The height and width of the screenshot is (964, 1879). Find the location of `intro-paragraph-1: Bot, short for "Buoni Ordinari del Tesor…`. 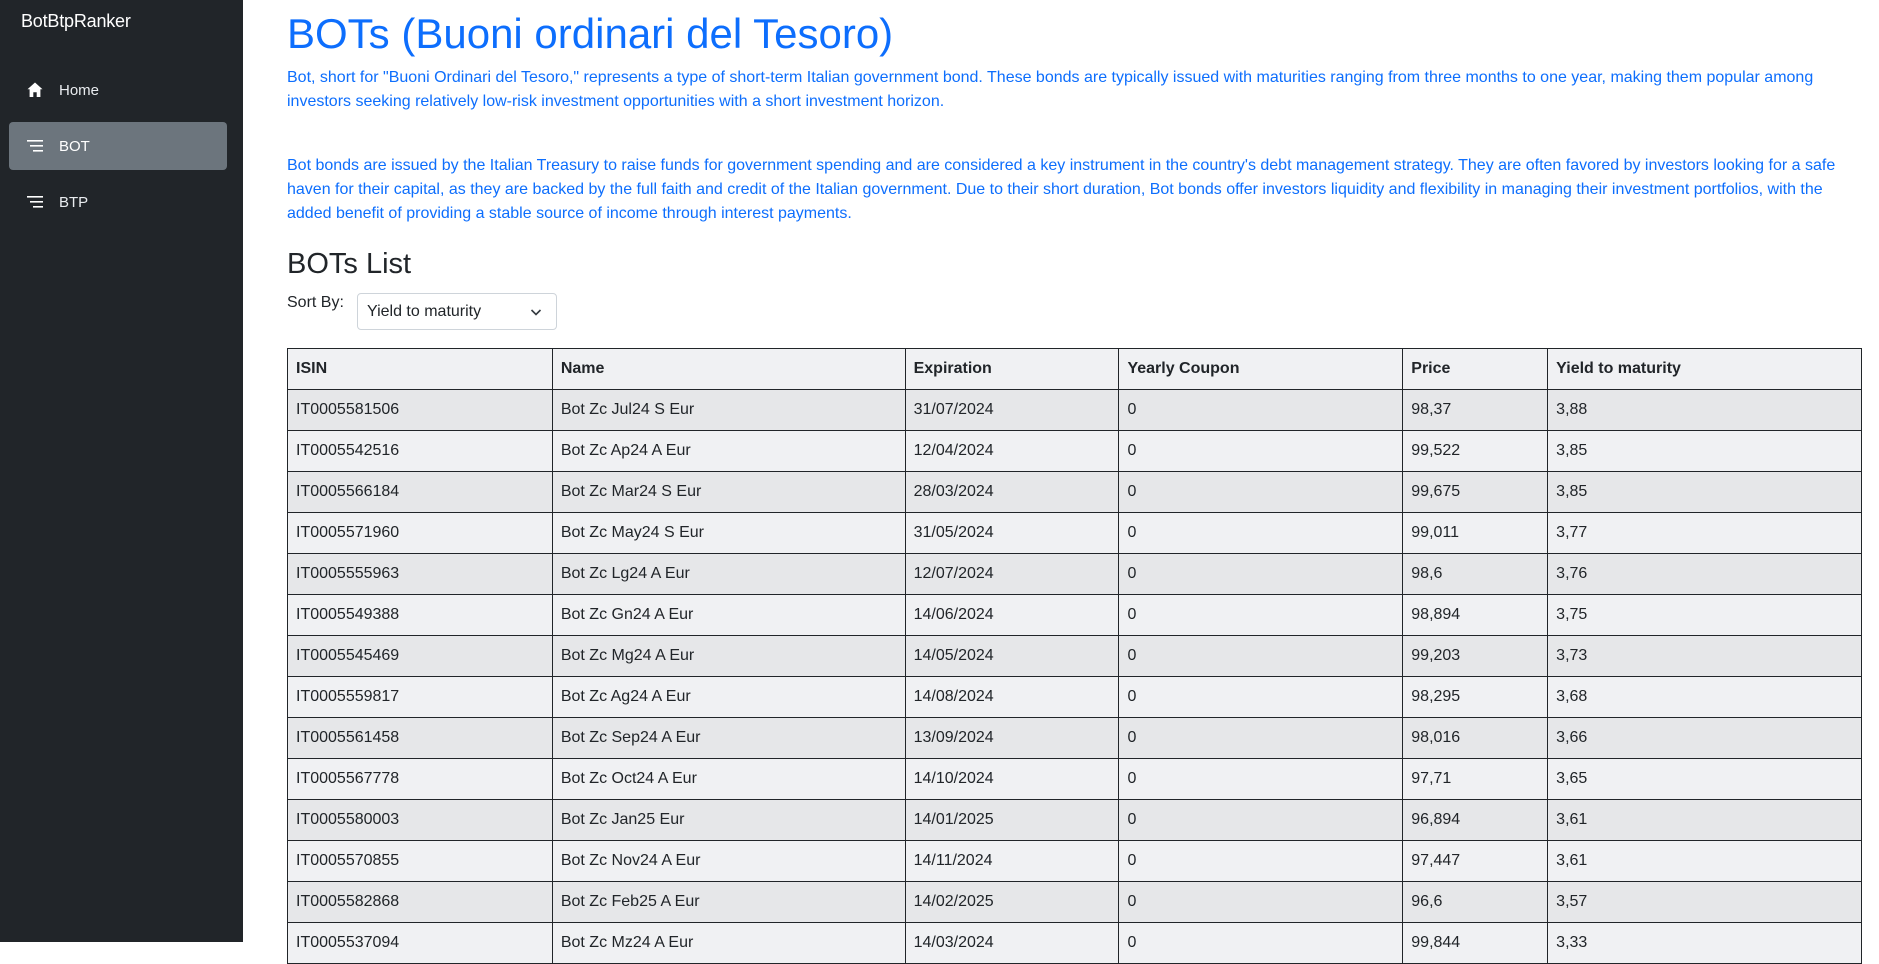

intro-paragraph-1: Bot, short for "Buoni Ordinari del Tesor… is located at coordinates (1050, 89).